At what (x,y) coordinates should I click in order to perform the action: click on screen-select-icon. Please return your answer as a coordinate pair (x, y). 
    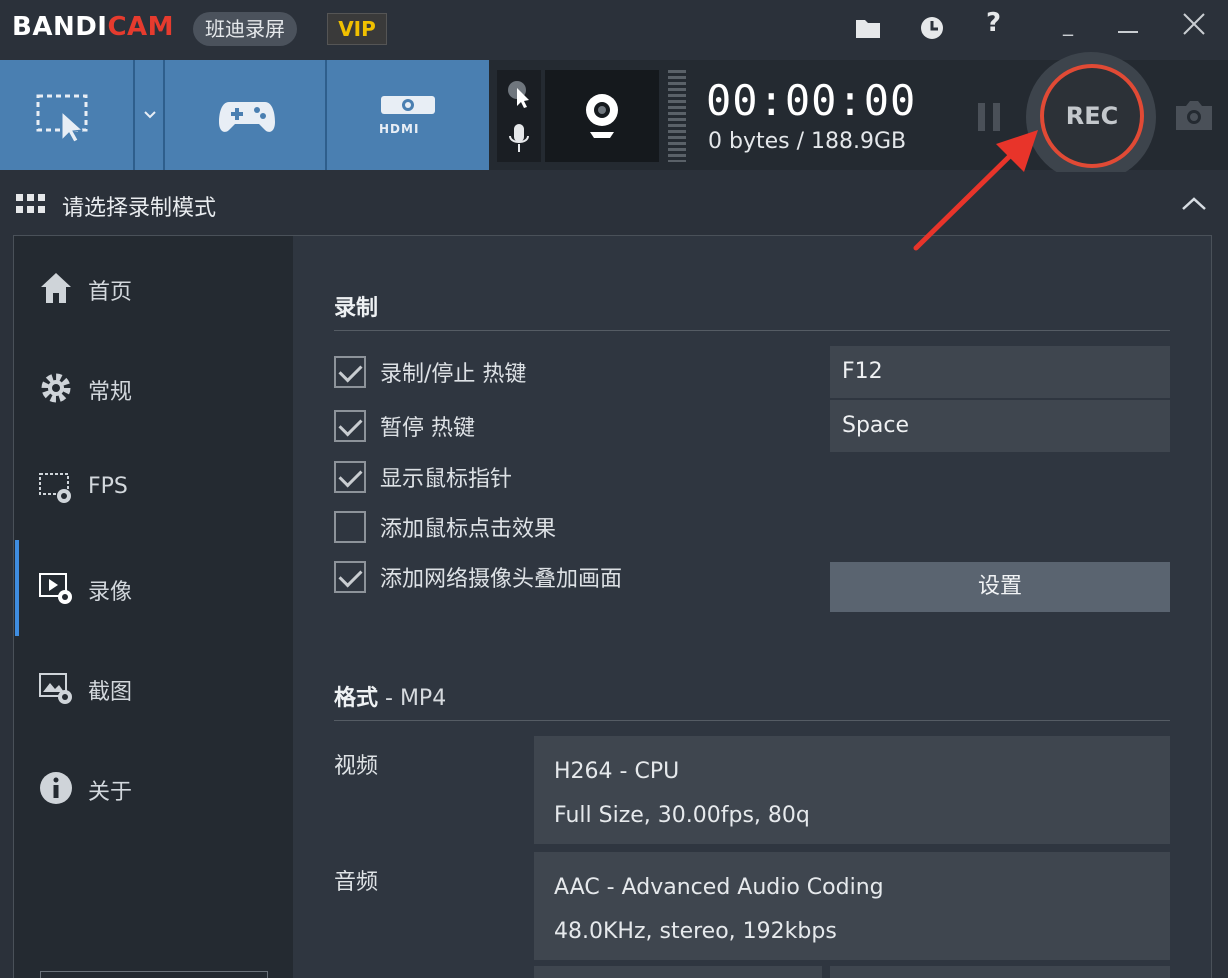
    Looking at the image, I should click on (62, 118).